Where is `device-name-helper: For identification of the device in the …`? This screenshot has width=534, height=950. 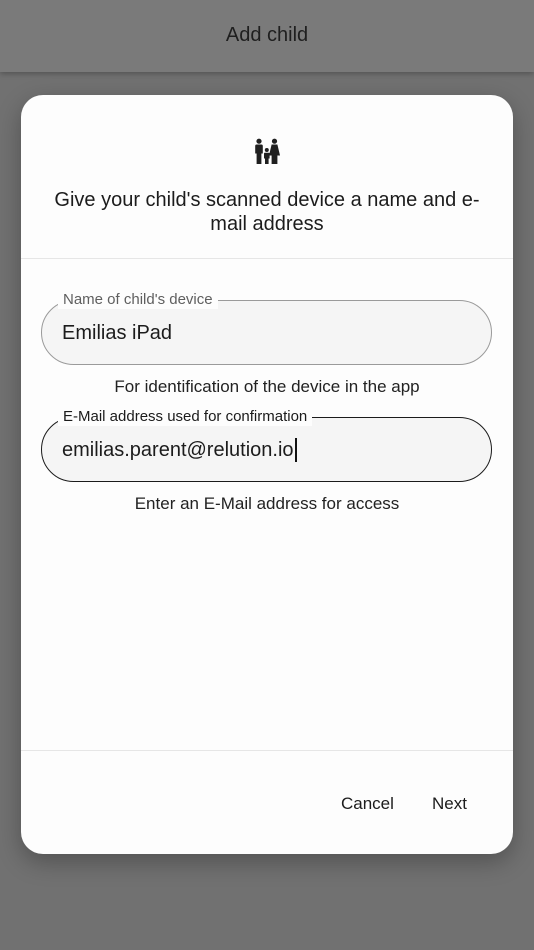
device-name-helper: For identification of the device in the … is located at coordinates (267, 386).